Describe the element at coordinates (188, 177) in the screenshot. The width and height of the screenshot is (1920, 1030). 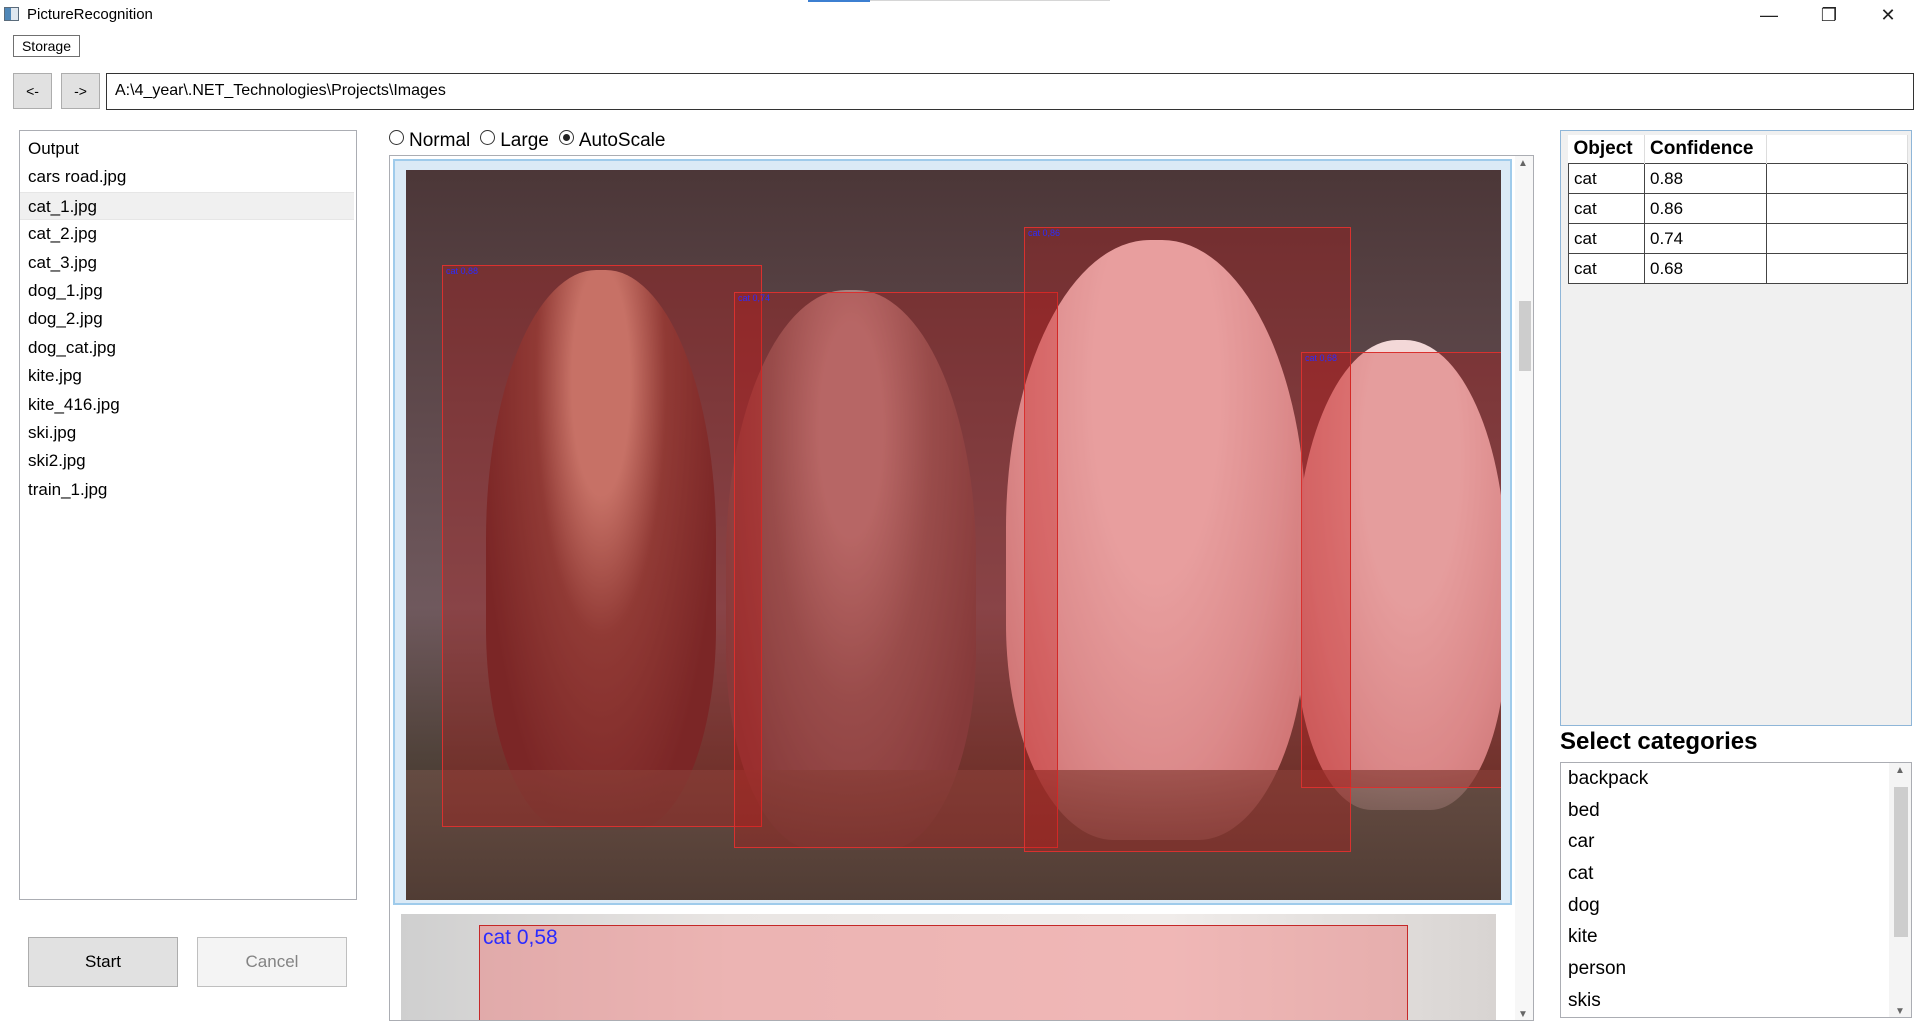
I see `file-list-item: cars road.jpg` at that location.